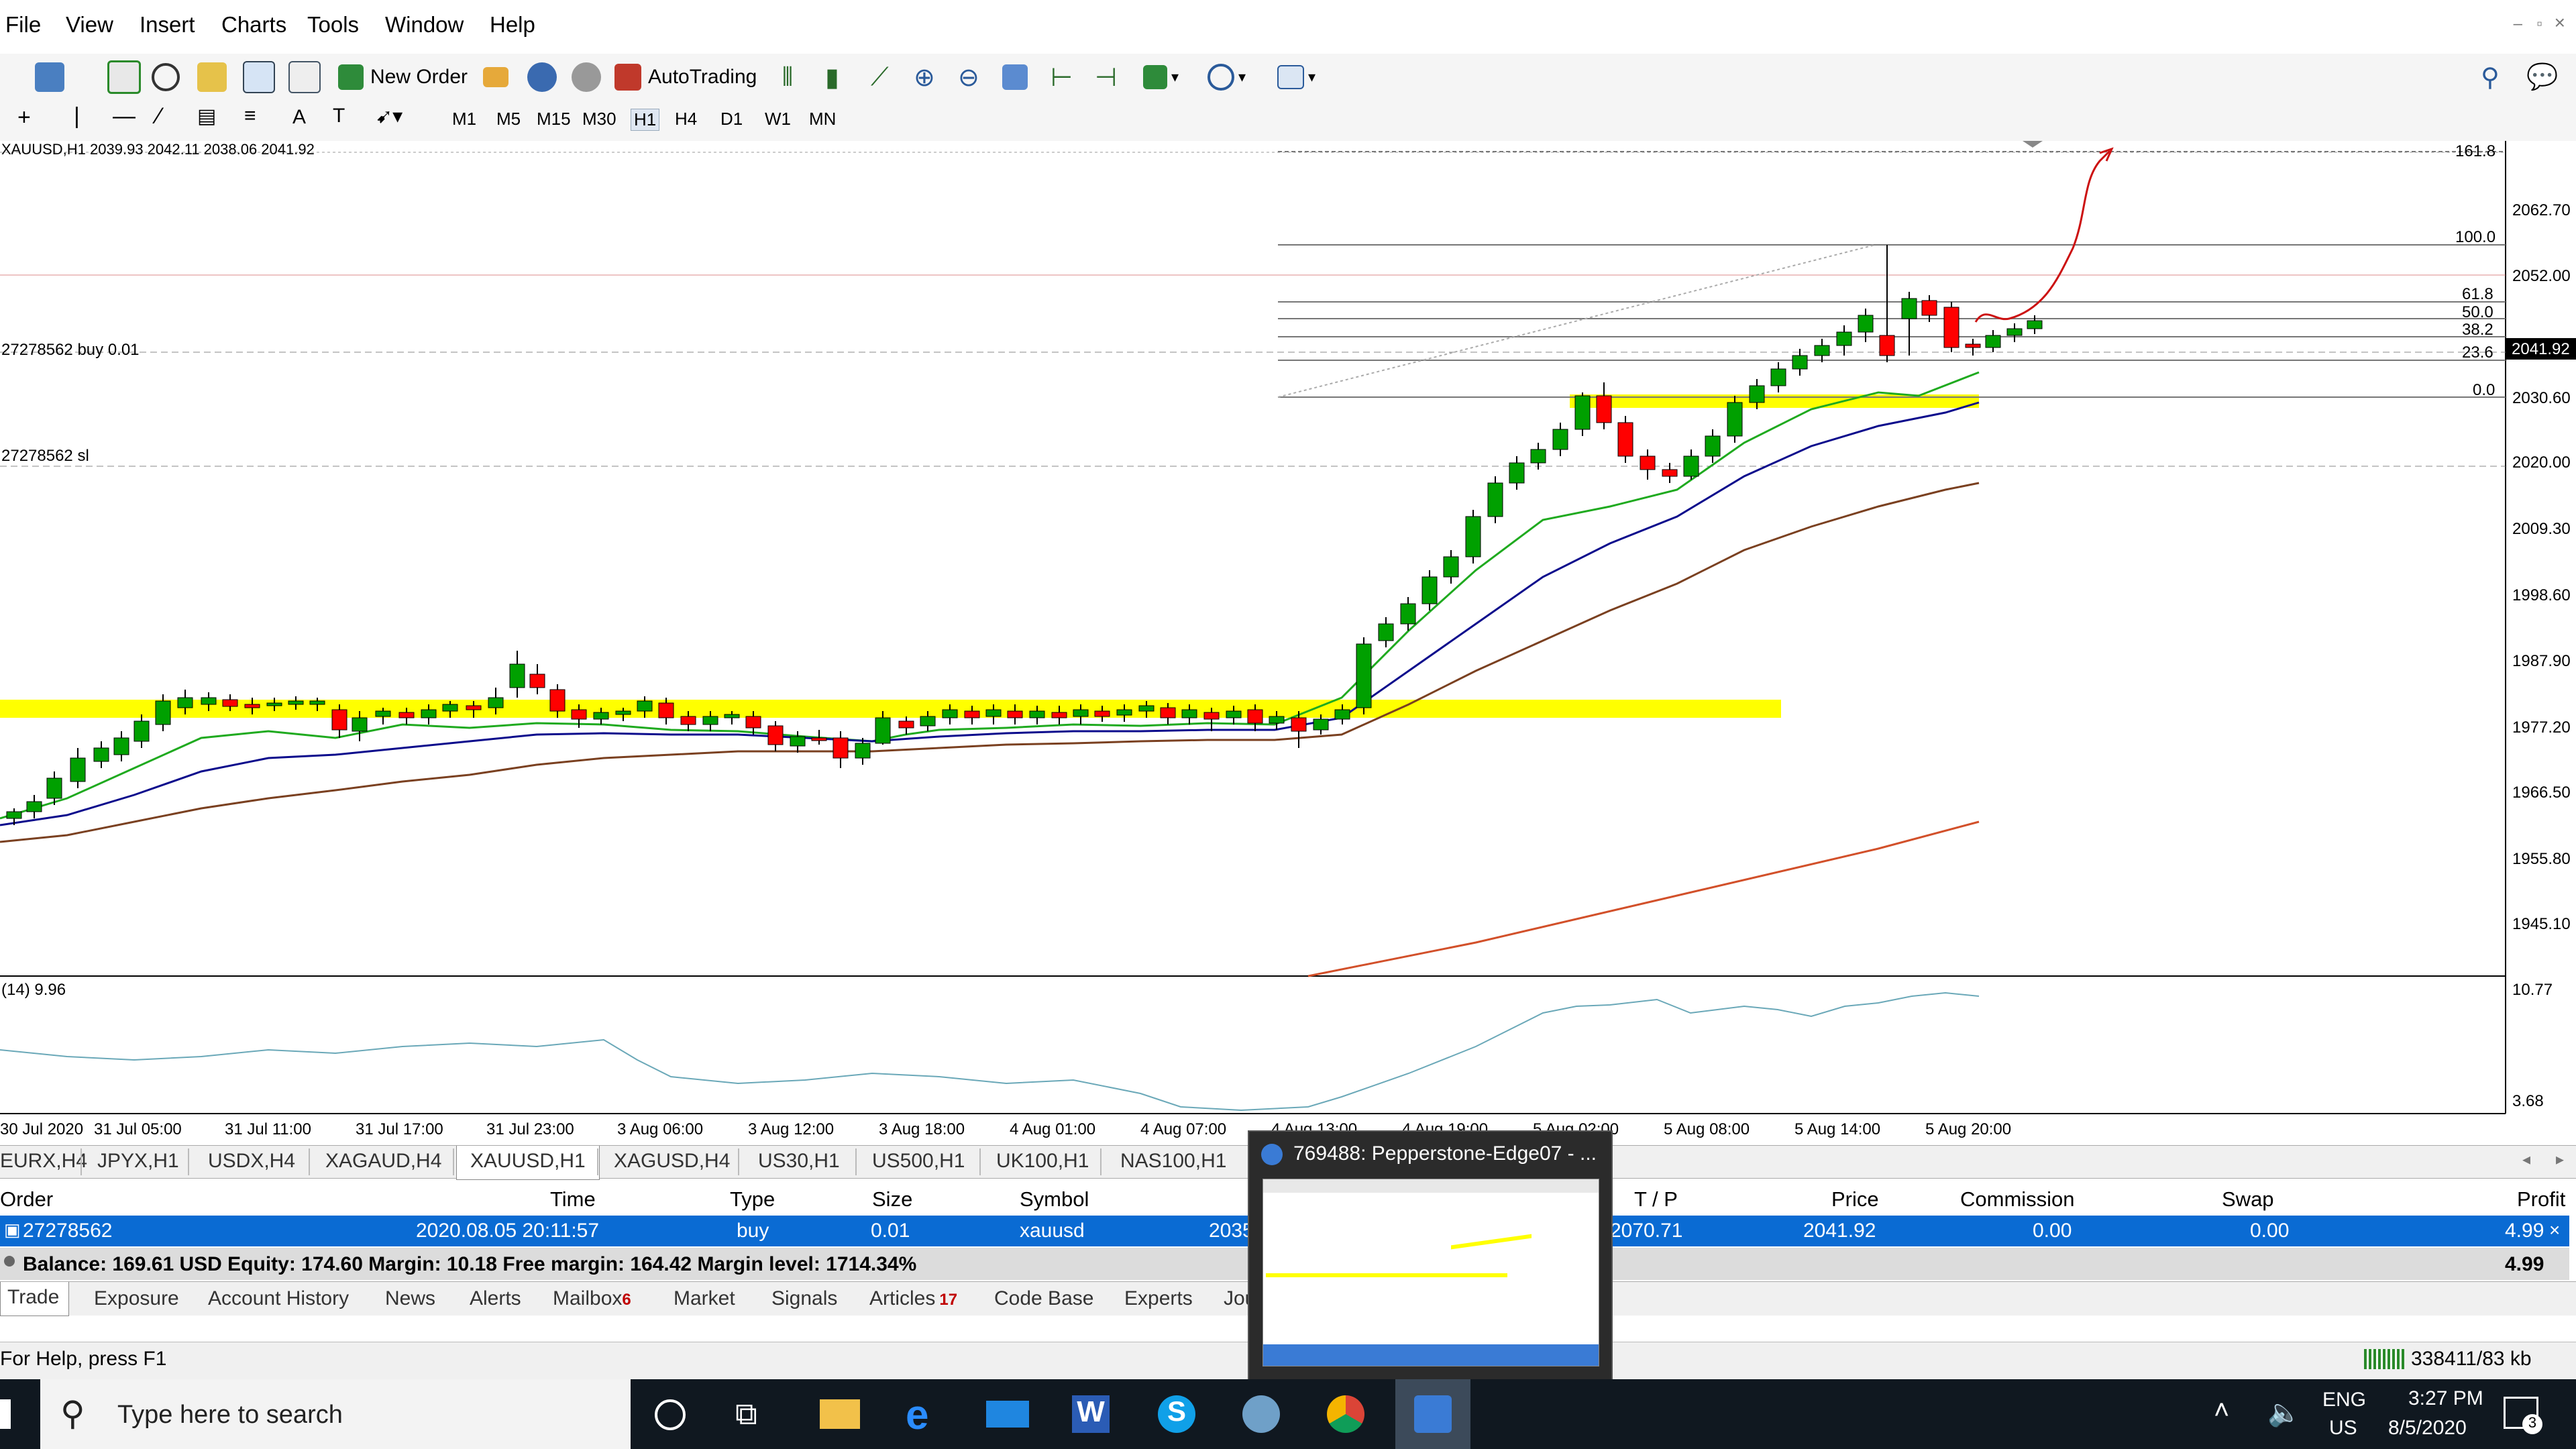  I want to click on trendline-icon: ⁄, so click(159, 116).